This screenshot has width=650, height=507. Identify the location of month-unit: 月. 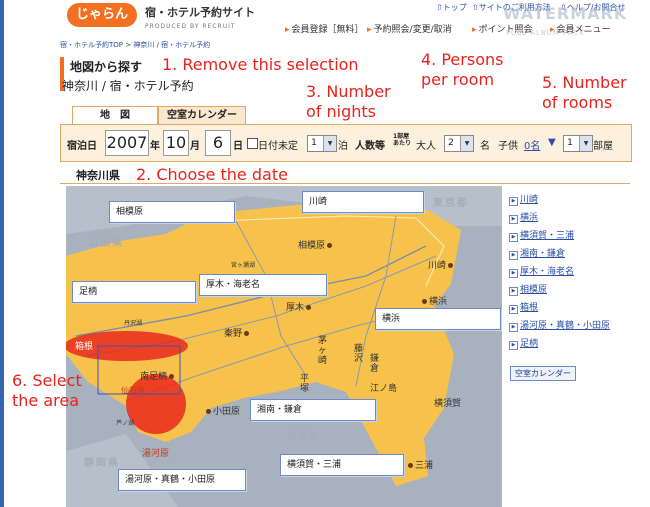
(195, 146).